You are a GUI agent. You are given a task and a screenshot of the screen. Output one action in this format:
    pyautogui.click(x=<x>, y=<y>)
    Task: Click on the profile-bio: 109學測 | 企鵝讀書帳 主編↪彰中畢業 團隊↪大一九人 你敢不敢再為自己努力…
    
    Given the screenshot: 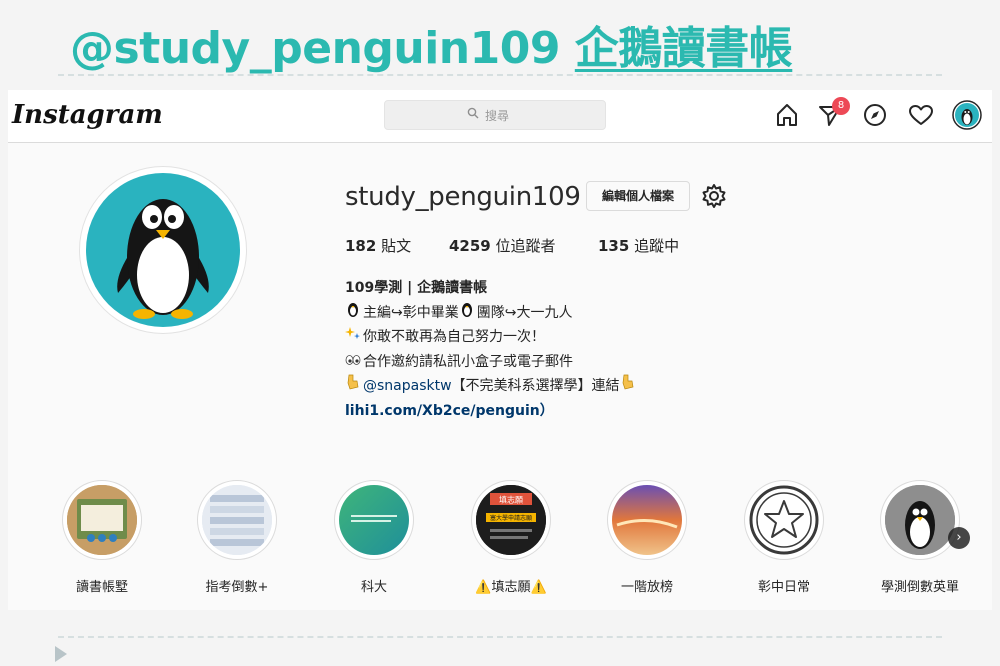 What is the action you would take?
    pyautogui.click(x=575, y=349)
    